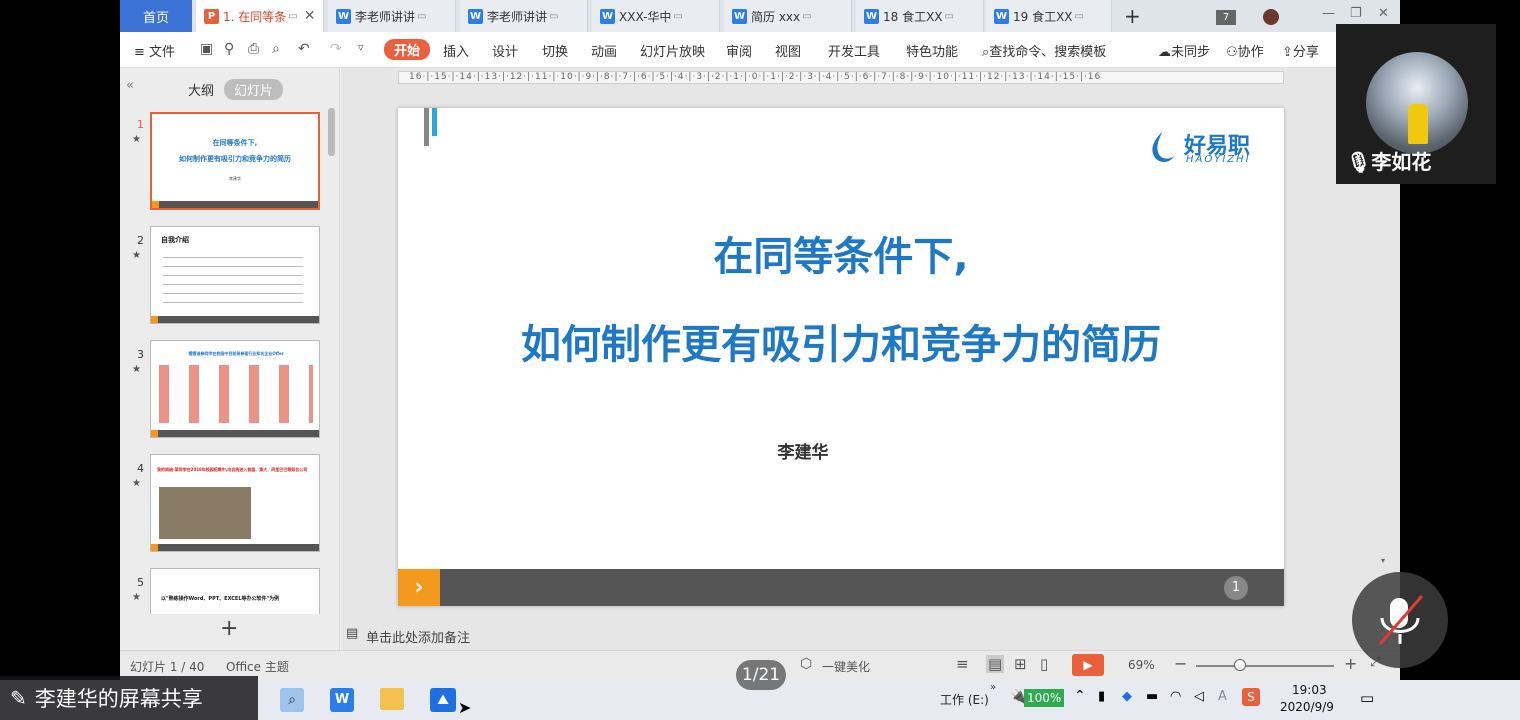  I want to click on tab-slides: 幻灯片, so click(254, 89).